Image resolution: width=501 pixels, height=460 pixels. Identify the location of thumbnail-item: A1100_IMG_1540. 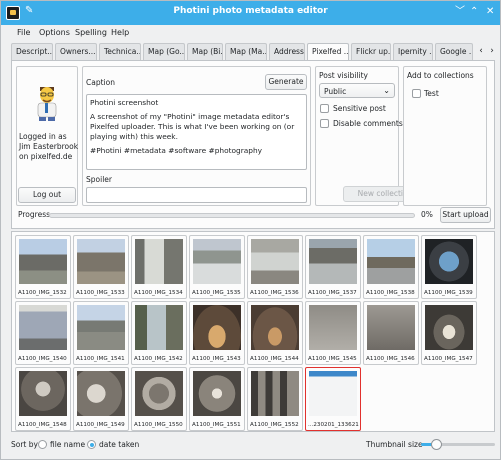
(43, 333).